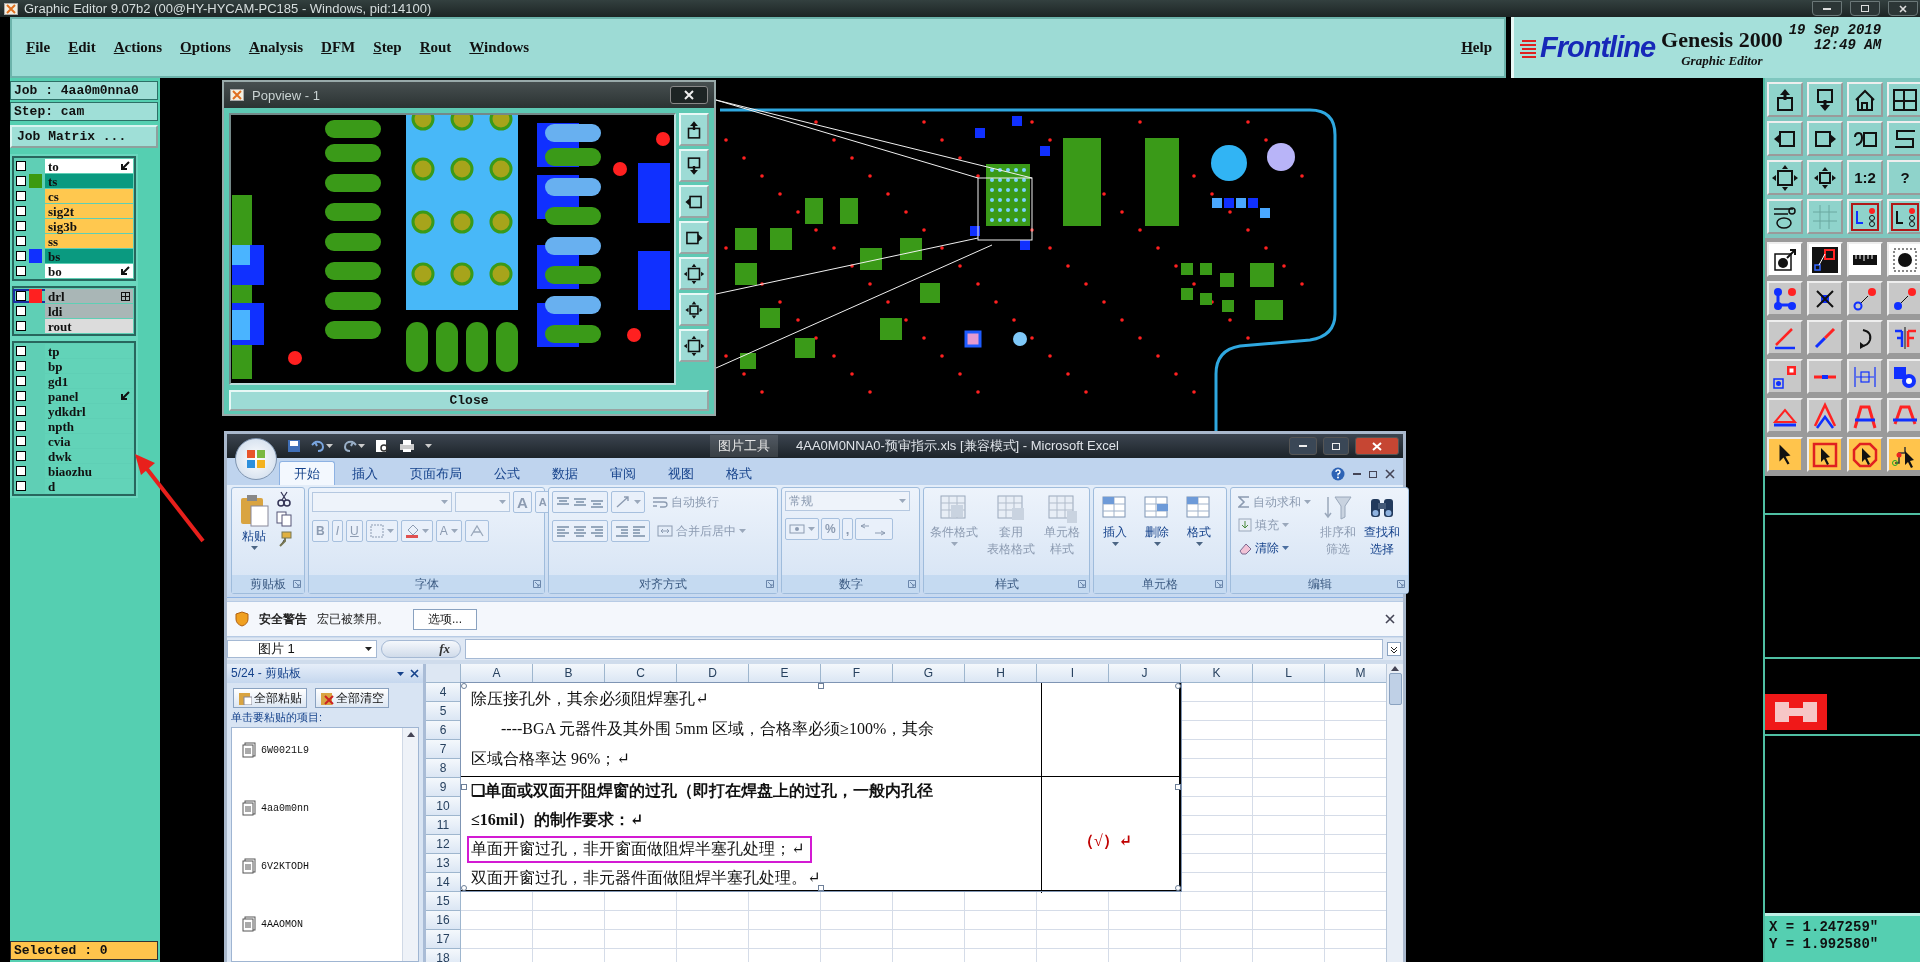 This screenshot has height=962, width=1920. Describe the element at coordinates (443, 901) in the screenshot. I see `row-header: 15` at that location.